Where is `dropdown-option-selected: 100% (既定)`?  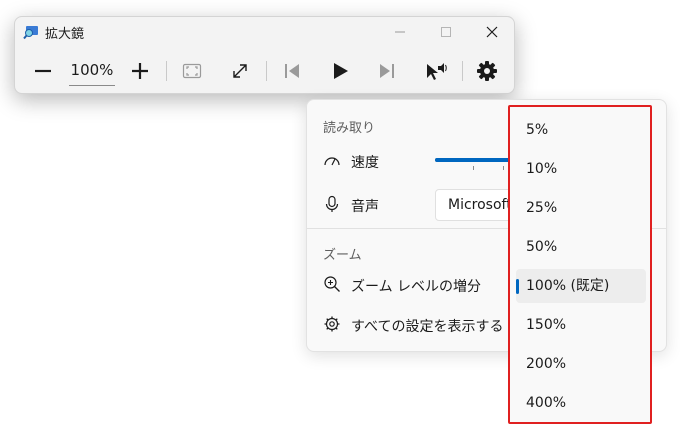 dropdown-option-selected: 100% (既定) is located at coordinates (581, 286).